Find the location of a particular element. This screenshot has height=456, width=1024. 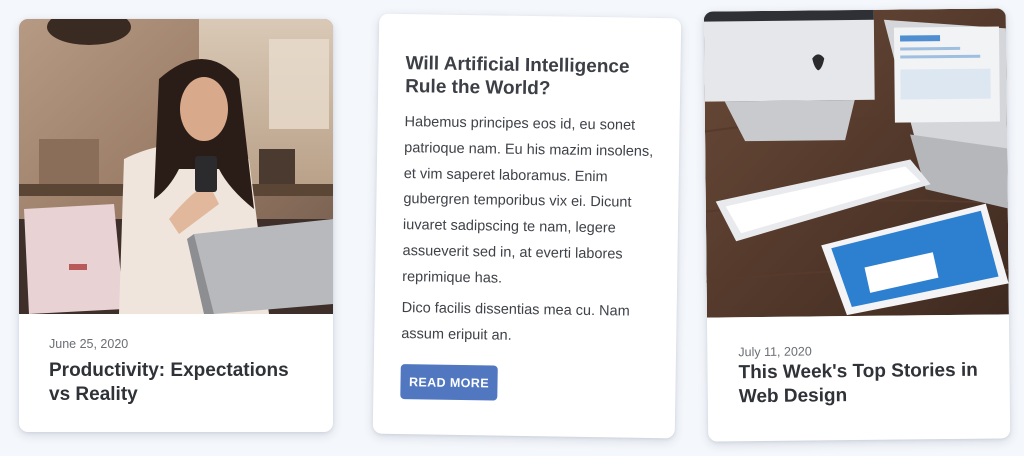

post-title: This Week's Top Stories in Web Design is located at coordinates (858, 384).